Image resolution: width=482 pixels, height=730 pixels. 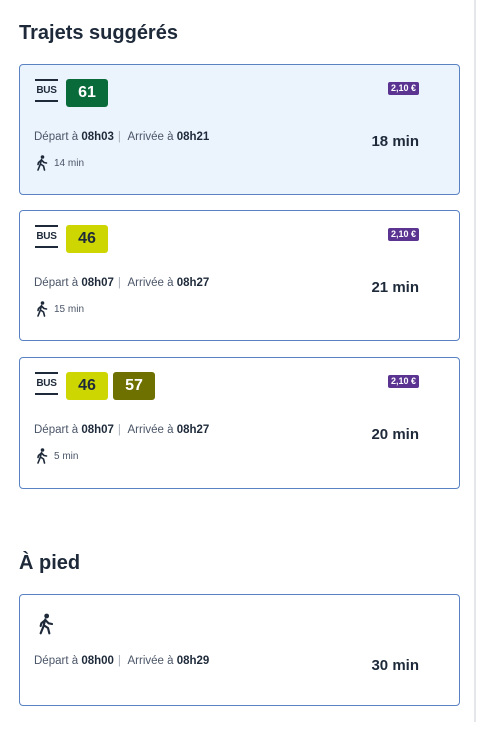 What do you see at coordinates (134, 386) in the screenshot?
I see `line-badge-57: 57` at bounding box center [134, 386].